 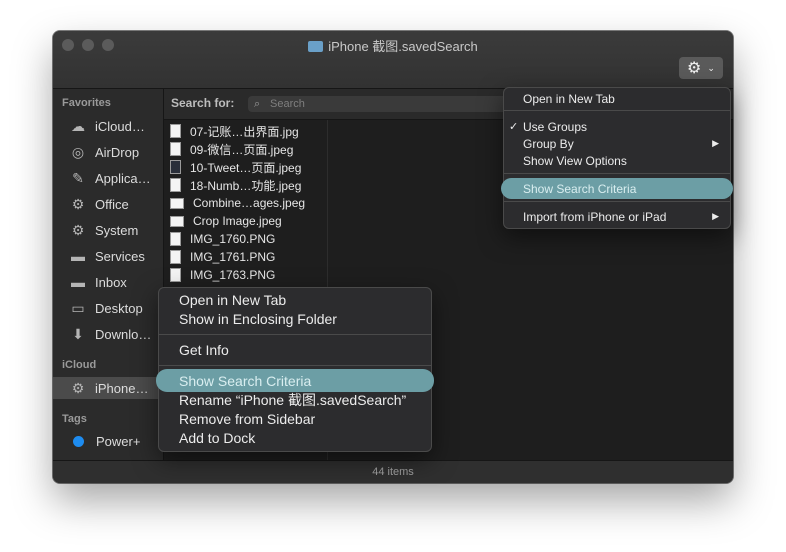 I want to click on menu-item-show-view-options: Show View Options, so click(x=617, y=160).